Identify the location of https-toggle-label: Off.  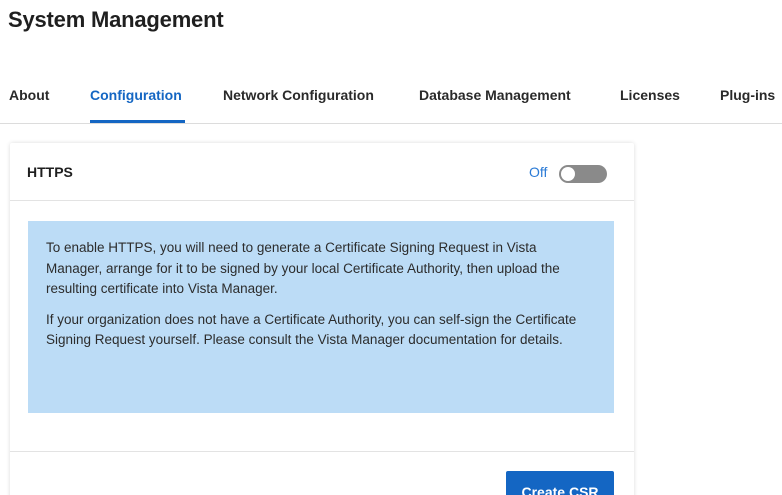
(538, 172).